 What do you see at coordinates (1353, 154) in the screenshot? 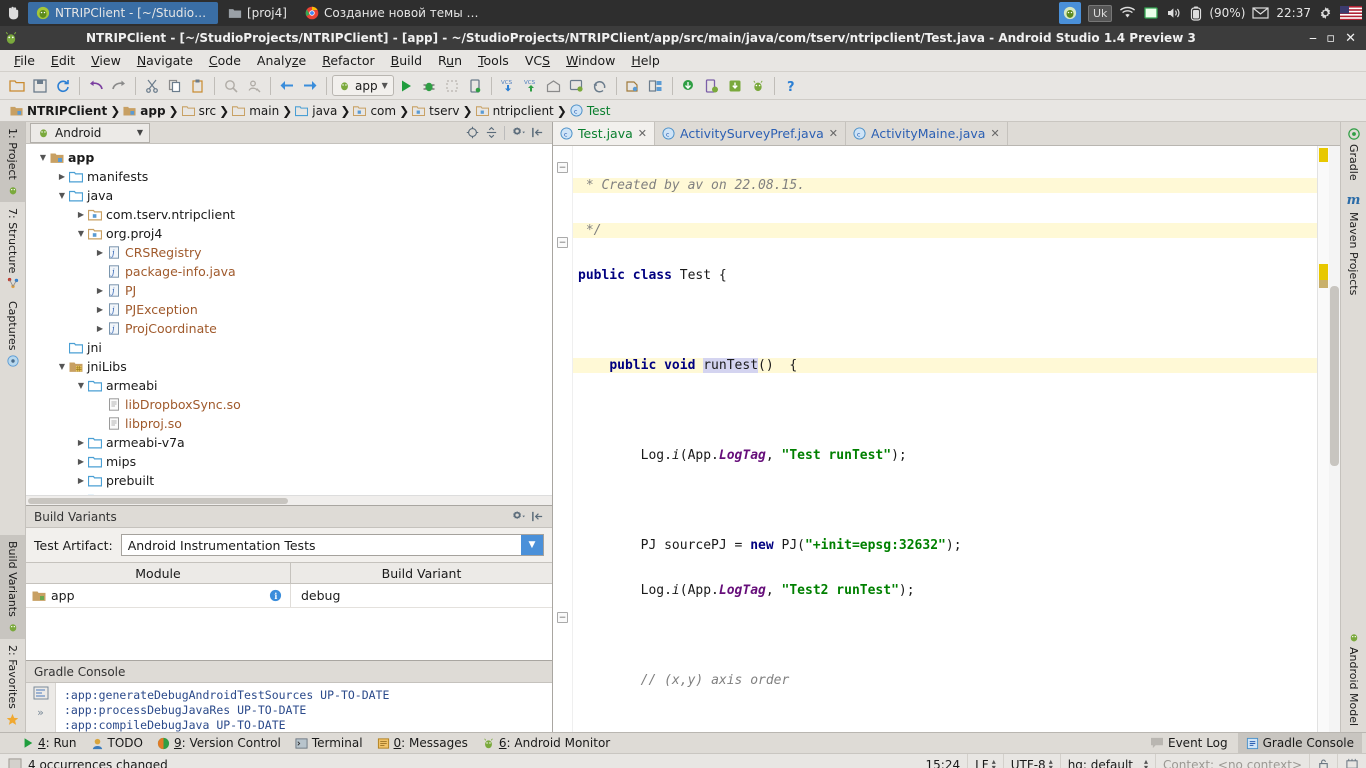
I see `sidebar-item-gradle: Gradle` at bounding box center [1353, 154].